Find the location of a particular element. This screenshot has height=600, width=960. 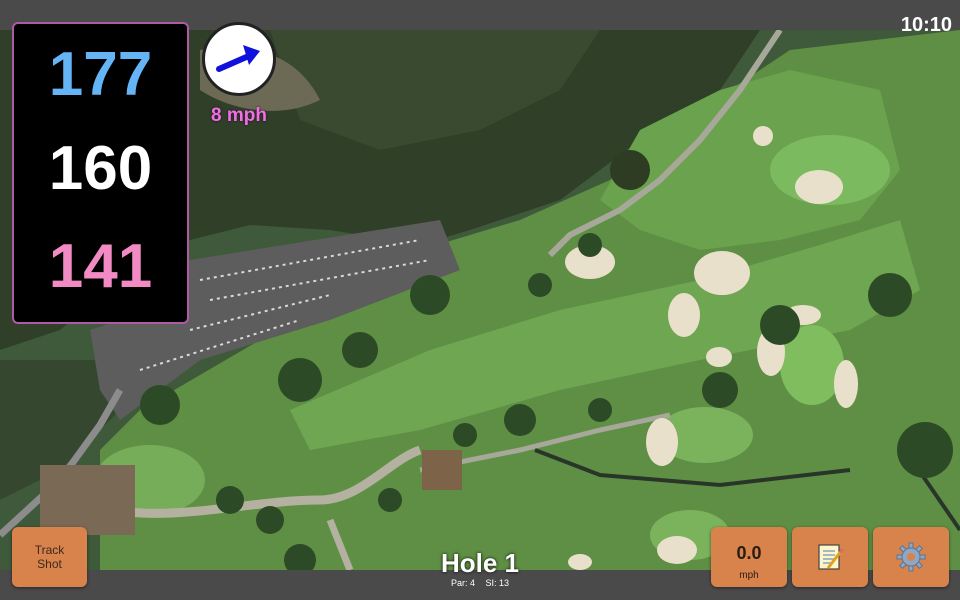

clock: 10:10 is located at coordinates (926, 25).